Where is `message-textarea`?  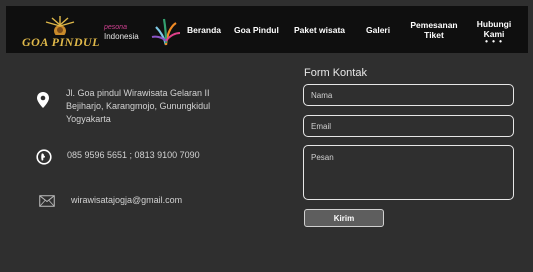 message-textarea is located at coordinates (408, 172).